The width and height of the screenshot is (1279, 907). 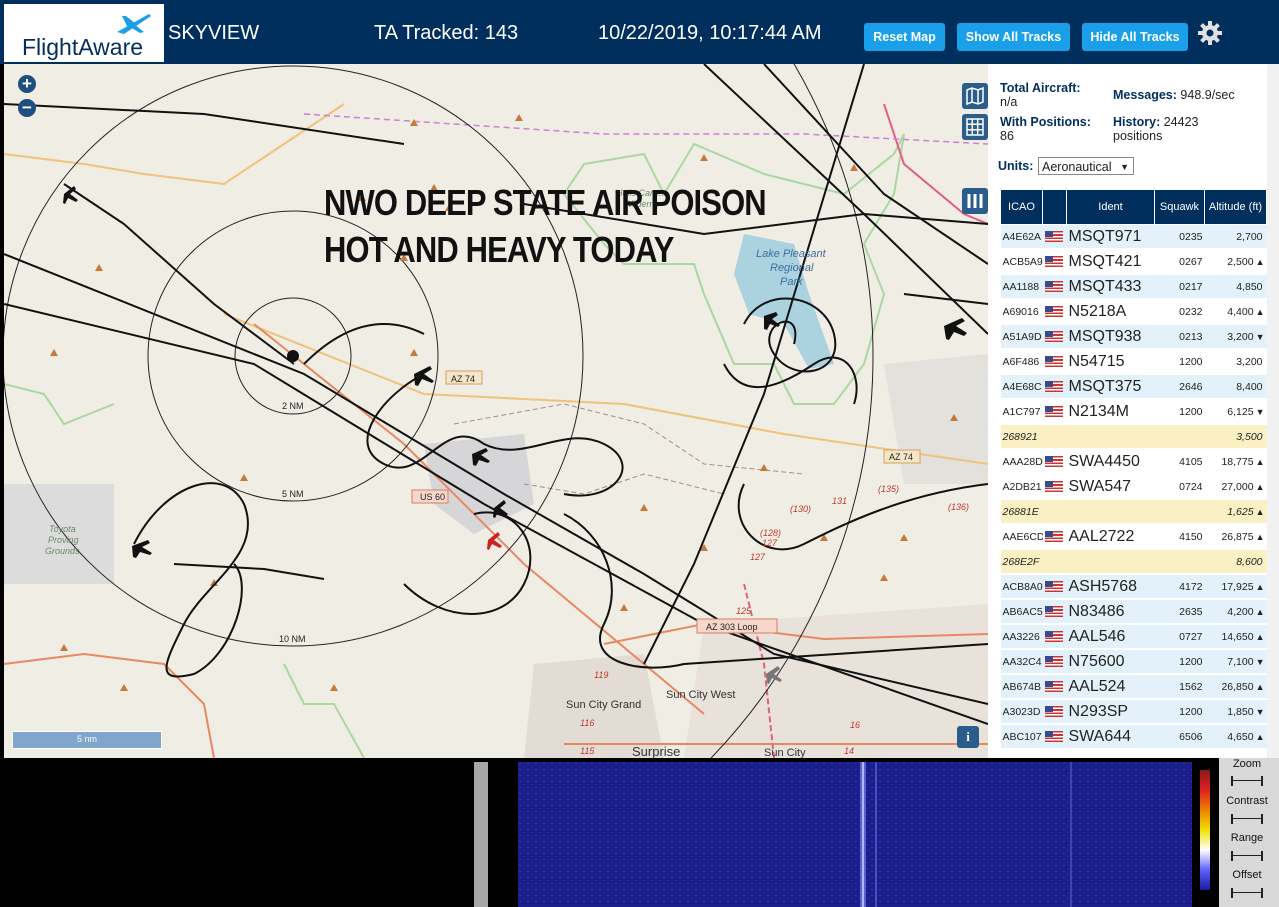 I want to click on cell-icao: 268921, so click(x=1021, y=437).